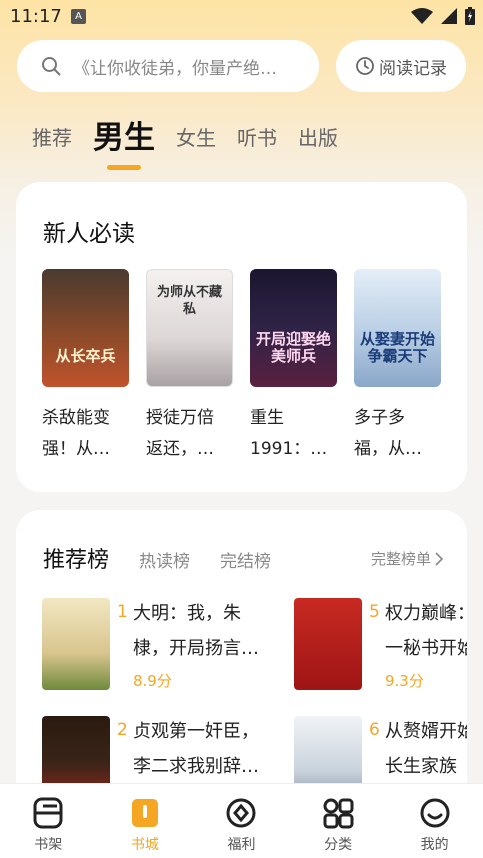 Image resolution: width=483 pixels, height=858 pixels. Describe the element at coordinates (338, 813) in the screenshot. I see `category-icon` at that location.